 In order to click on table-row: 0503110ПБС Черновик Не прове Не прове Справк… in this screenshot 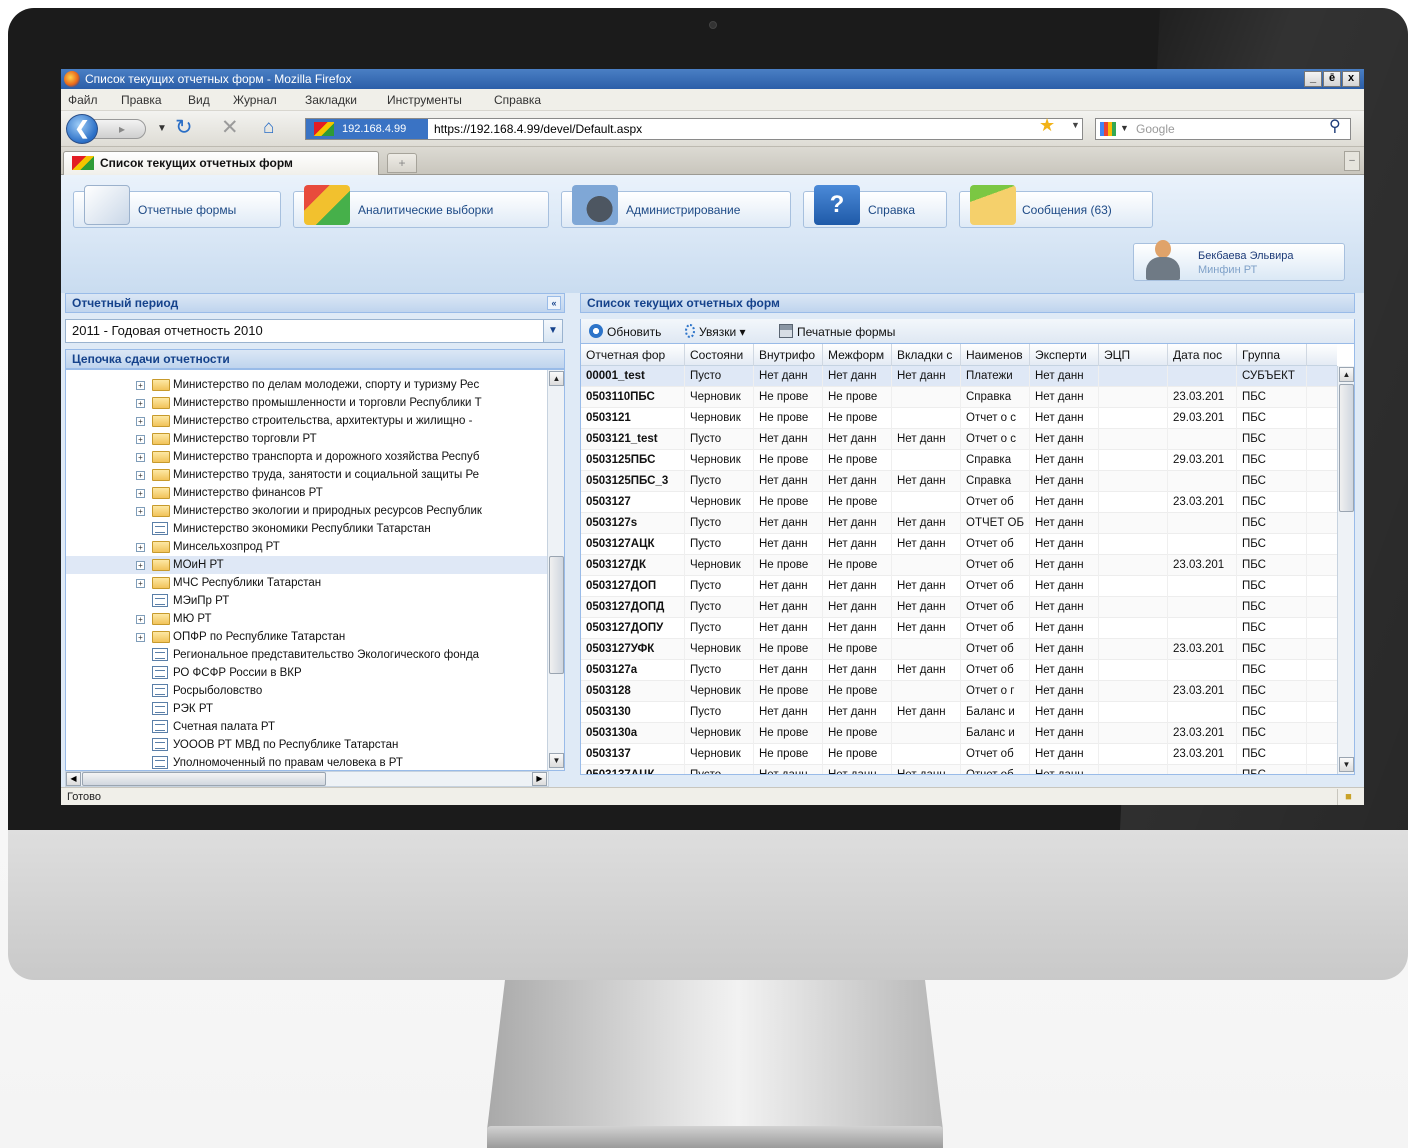, I will do `click(959, 397)`.